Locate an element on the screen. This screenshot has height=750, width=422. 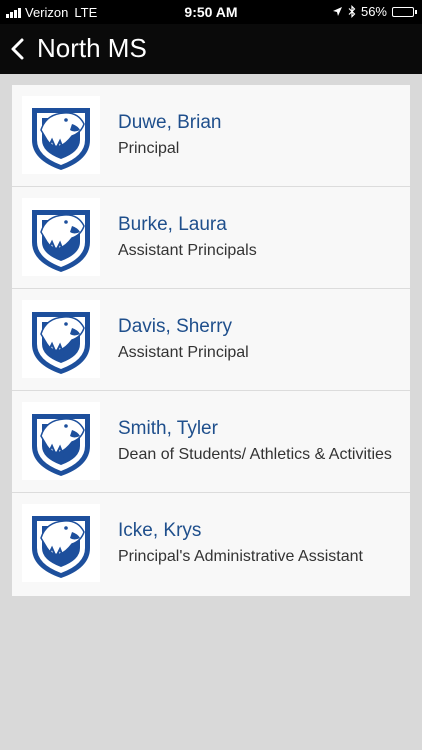
staff-name: Duwe, Brian is located at coordinates (170, 122).